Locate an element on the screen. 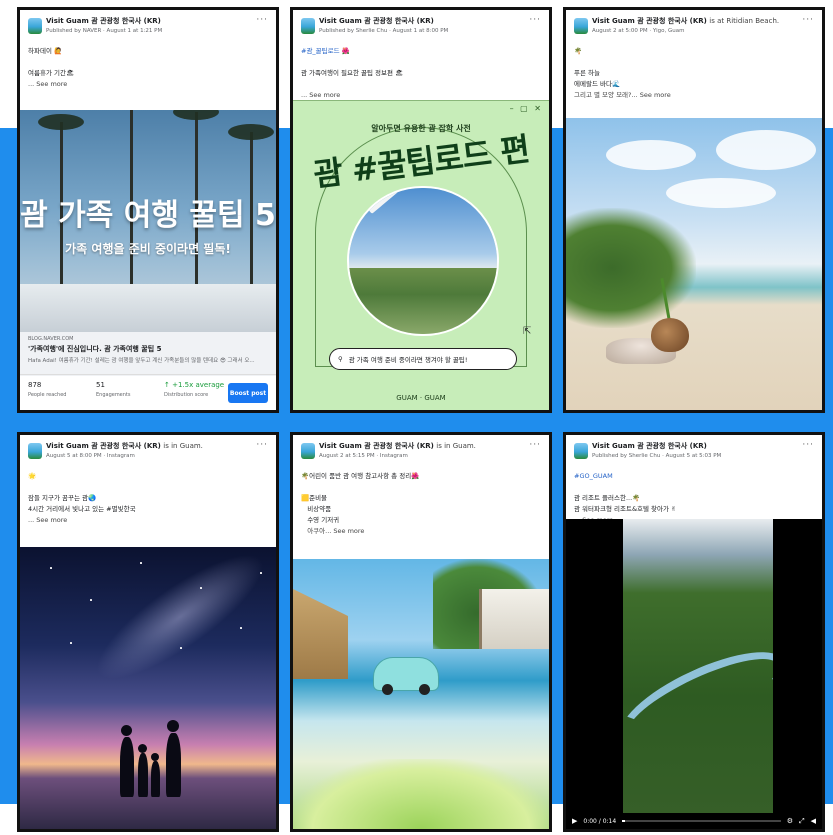 The height and width of the screenshot is (835, 833). beach-trees is located at coordinates (631, 268).